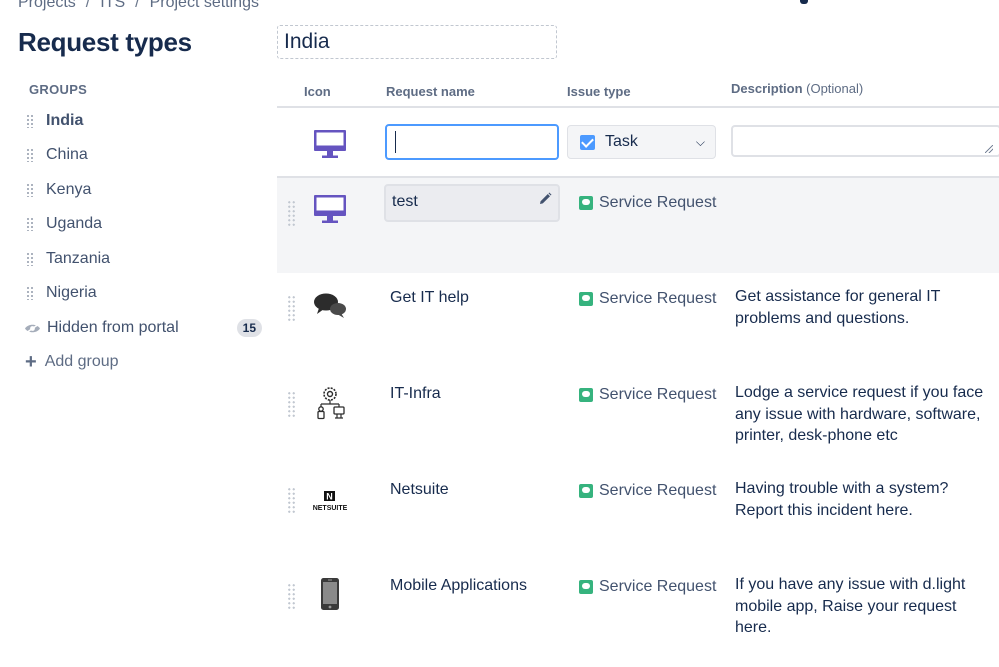  What do you see at coordinates (69, 189) in the screenshot?
I see `group-label: Kenya` at bounding box center [69, 189].